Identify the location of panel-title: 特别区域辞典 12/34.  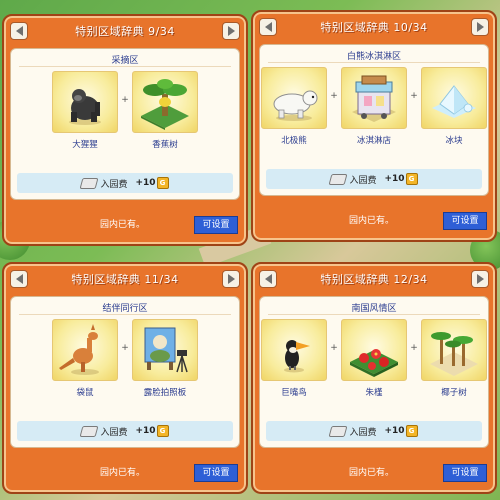
(374, 279).